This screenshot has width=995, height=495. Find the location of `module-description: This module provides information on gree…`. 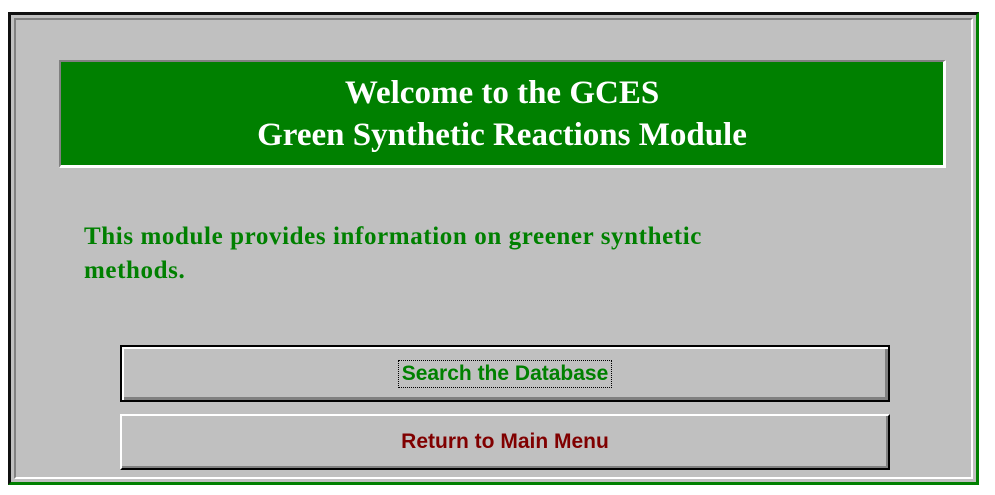

module-description: This module provides information on gree… is located at coordinates (494, 254).